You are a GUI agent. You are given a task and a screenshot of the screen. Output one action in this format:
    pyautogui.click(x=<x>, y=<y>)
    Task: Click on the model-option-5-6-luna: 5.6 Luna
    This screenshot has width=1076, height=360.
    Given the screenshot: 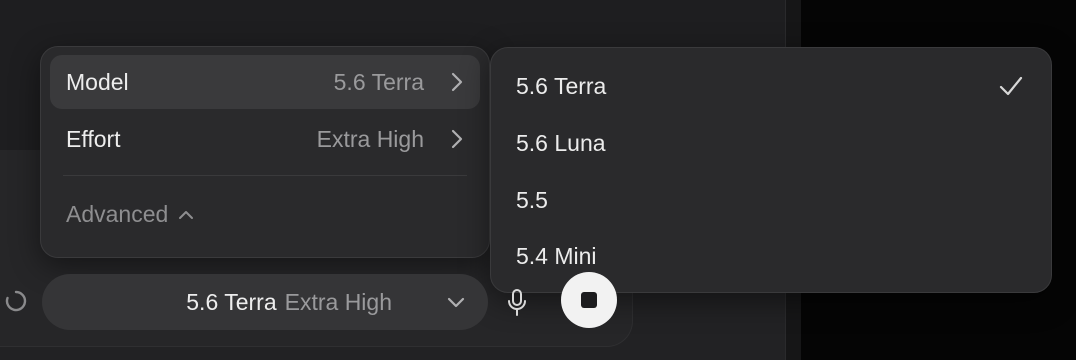 What is the action you would take?
    pyautogui.click(x=771, y=143)
    